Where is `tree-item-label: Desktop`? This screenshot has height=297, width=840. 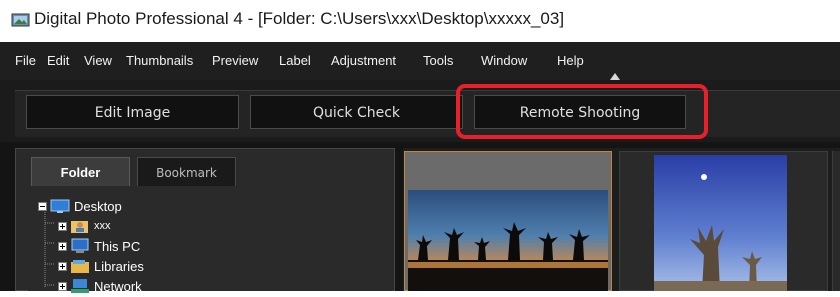
tree-item-label: Desktop is located at coordinates (98, 206).